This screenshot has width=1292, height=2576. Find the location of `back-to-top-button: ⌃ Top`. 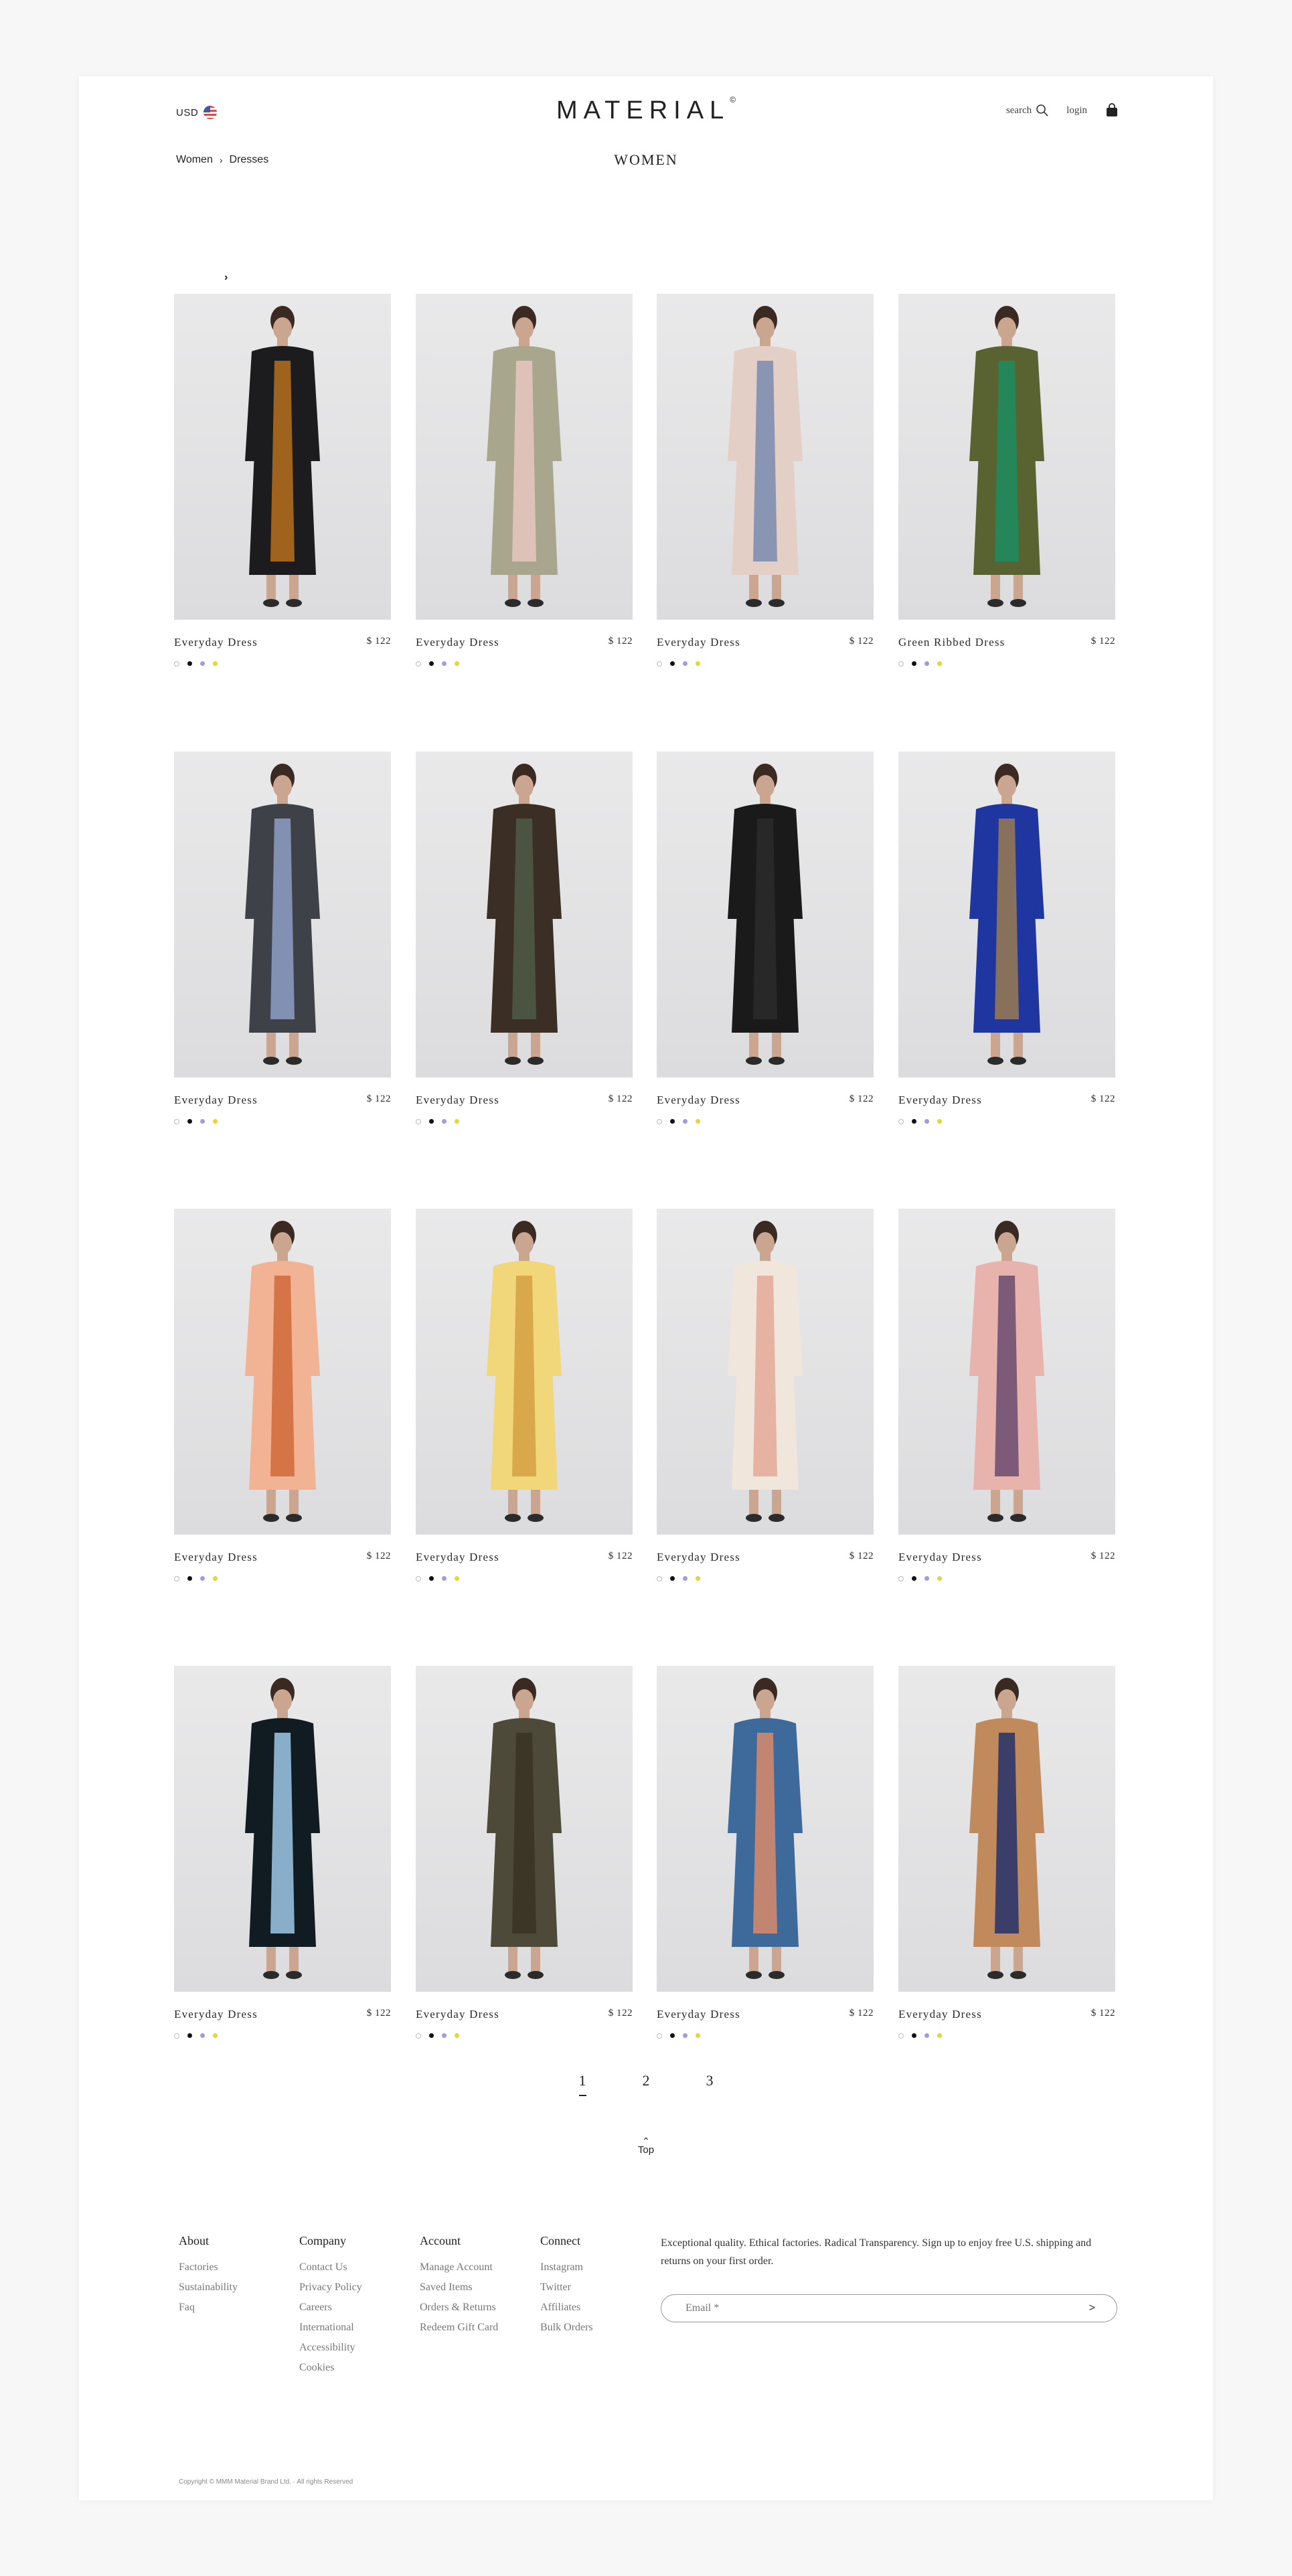

back-to-top-button: ⌃ Top is located at coordinates (646, 2146).